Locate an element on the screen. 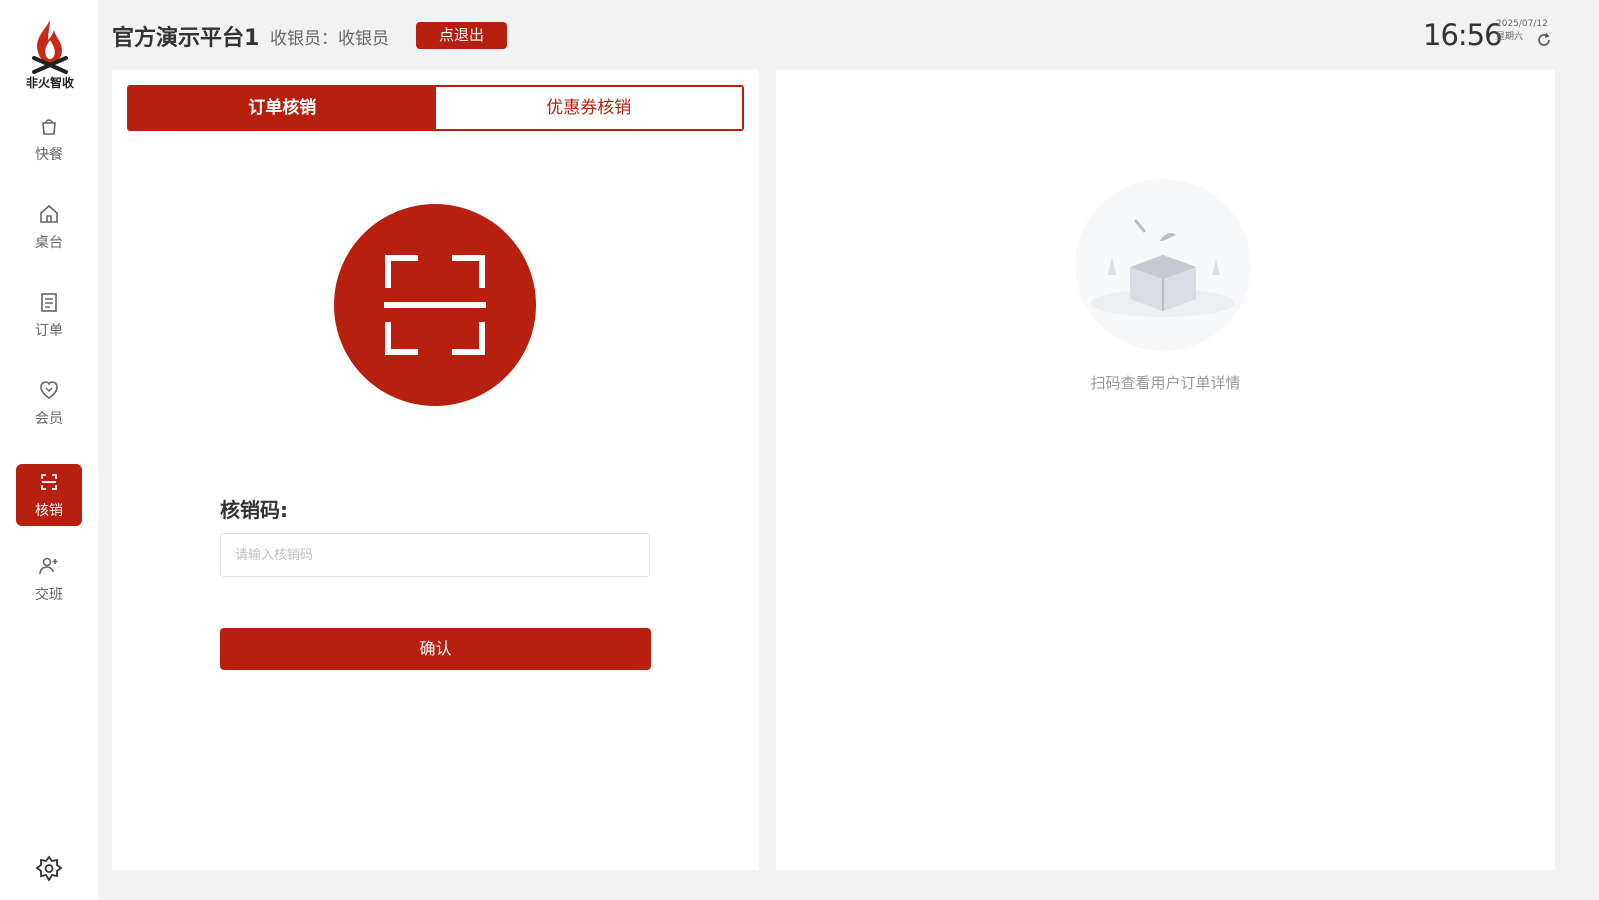  scan-frame-icon is located at coordinates (435, 305).